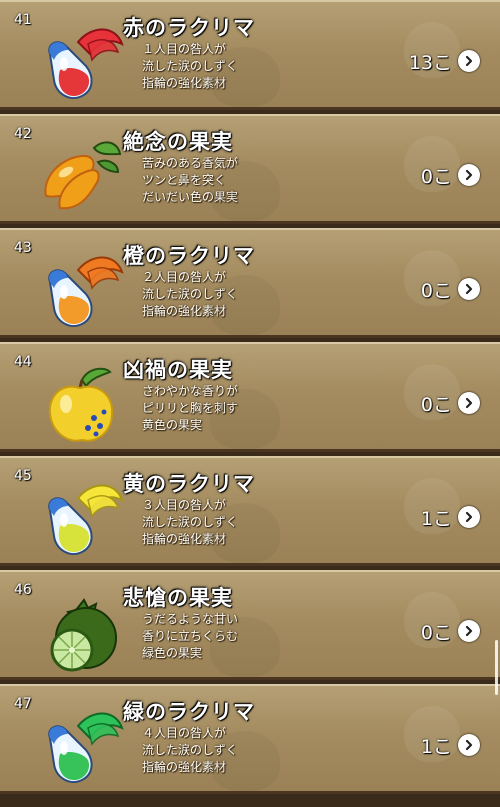 The image size is (500, 807). Describe the element at coordinates (250, 397) in the screenshot. I see `list-item: 44 凶禍の果実 さわやかな香りが ピリリと胸を刺す 黄色の果実 0こ` at that location.